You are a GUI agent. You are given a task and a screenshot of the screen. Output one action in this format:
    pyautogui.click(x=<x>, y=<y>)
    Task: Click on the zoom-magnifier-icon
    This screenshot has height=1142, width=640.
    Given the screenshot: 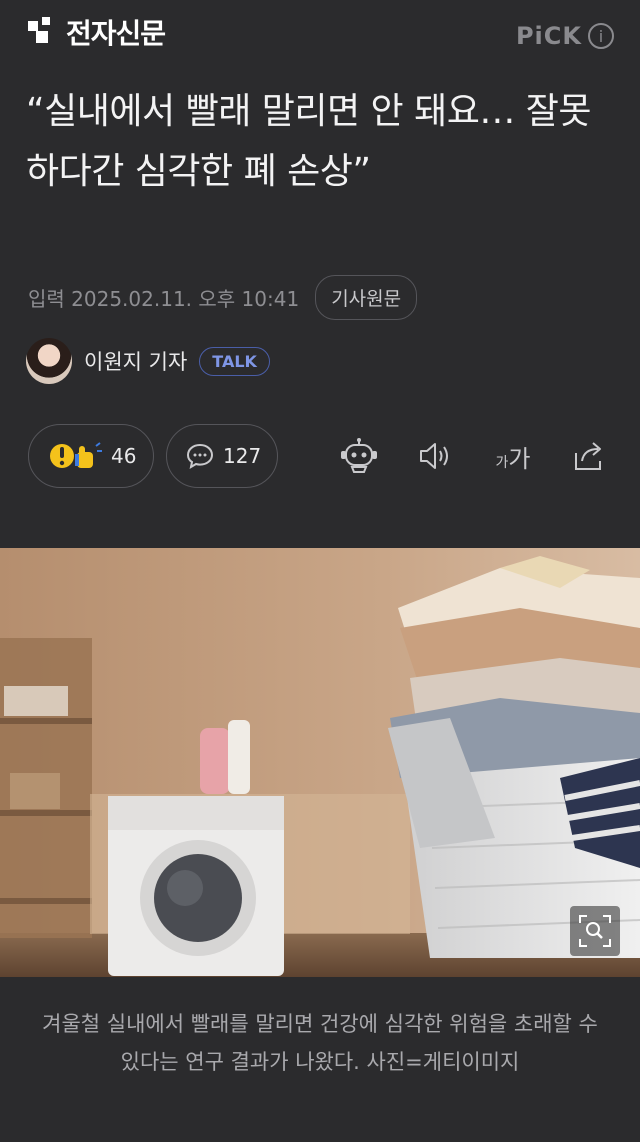 What is the action you would take?
    pyautogui.click(x=595, y=931)
    